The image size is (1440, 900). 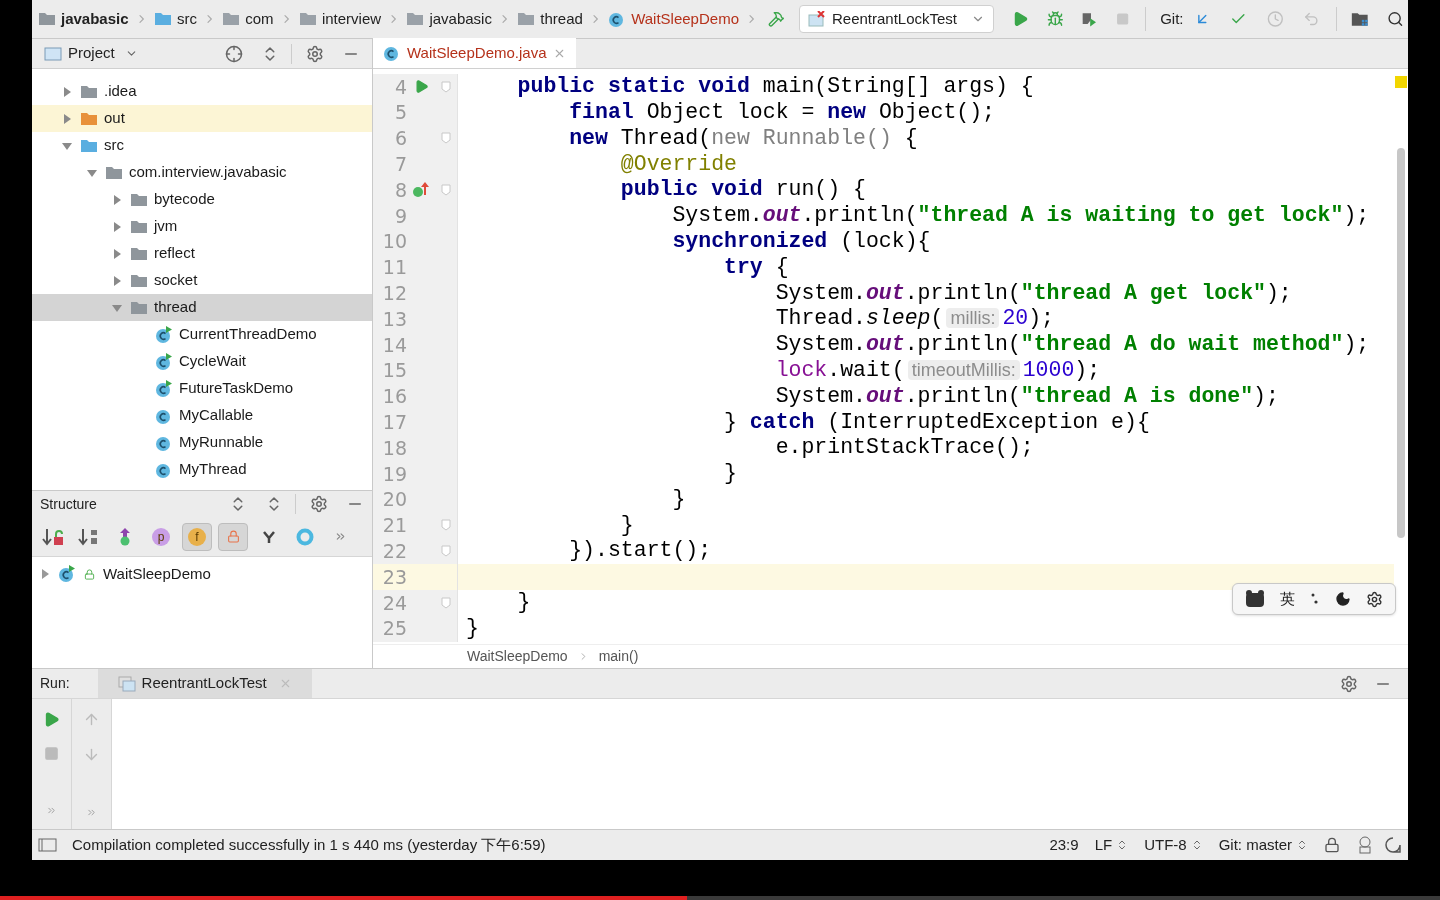 I want to click on tree-row: CurrentThreadDemo, so click(x=202, y=334).